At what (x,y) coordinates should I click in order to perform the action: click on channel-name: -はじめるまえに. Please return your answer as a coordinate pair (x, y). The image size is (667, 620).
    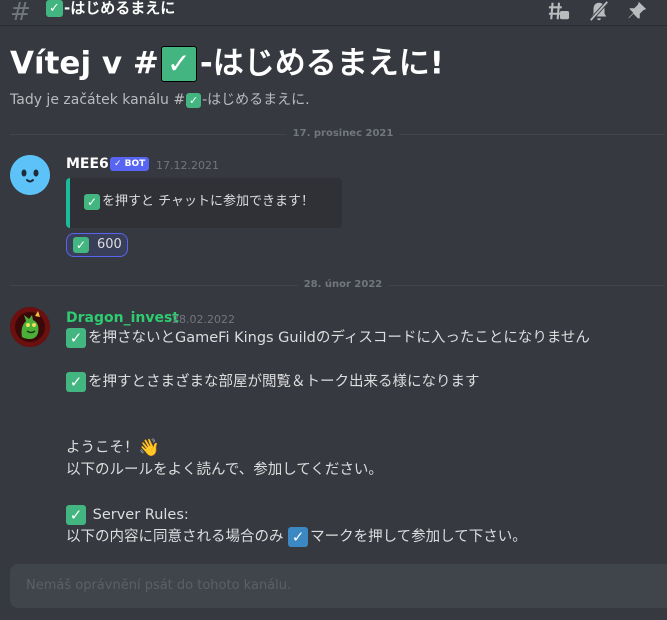
    Looking at the image, I should click on (120, 8).